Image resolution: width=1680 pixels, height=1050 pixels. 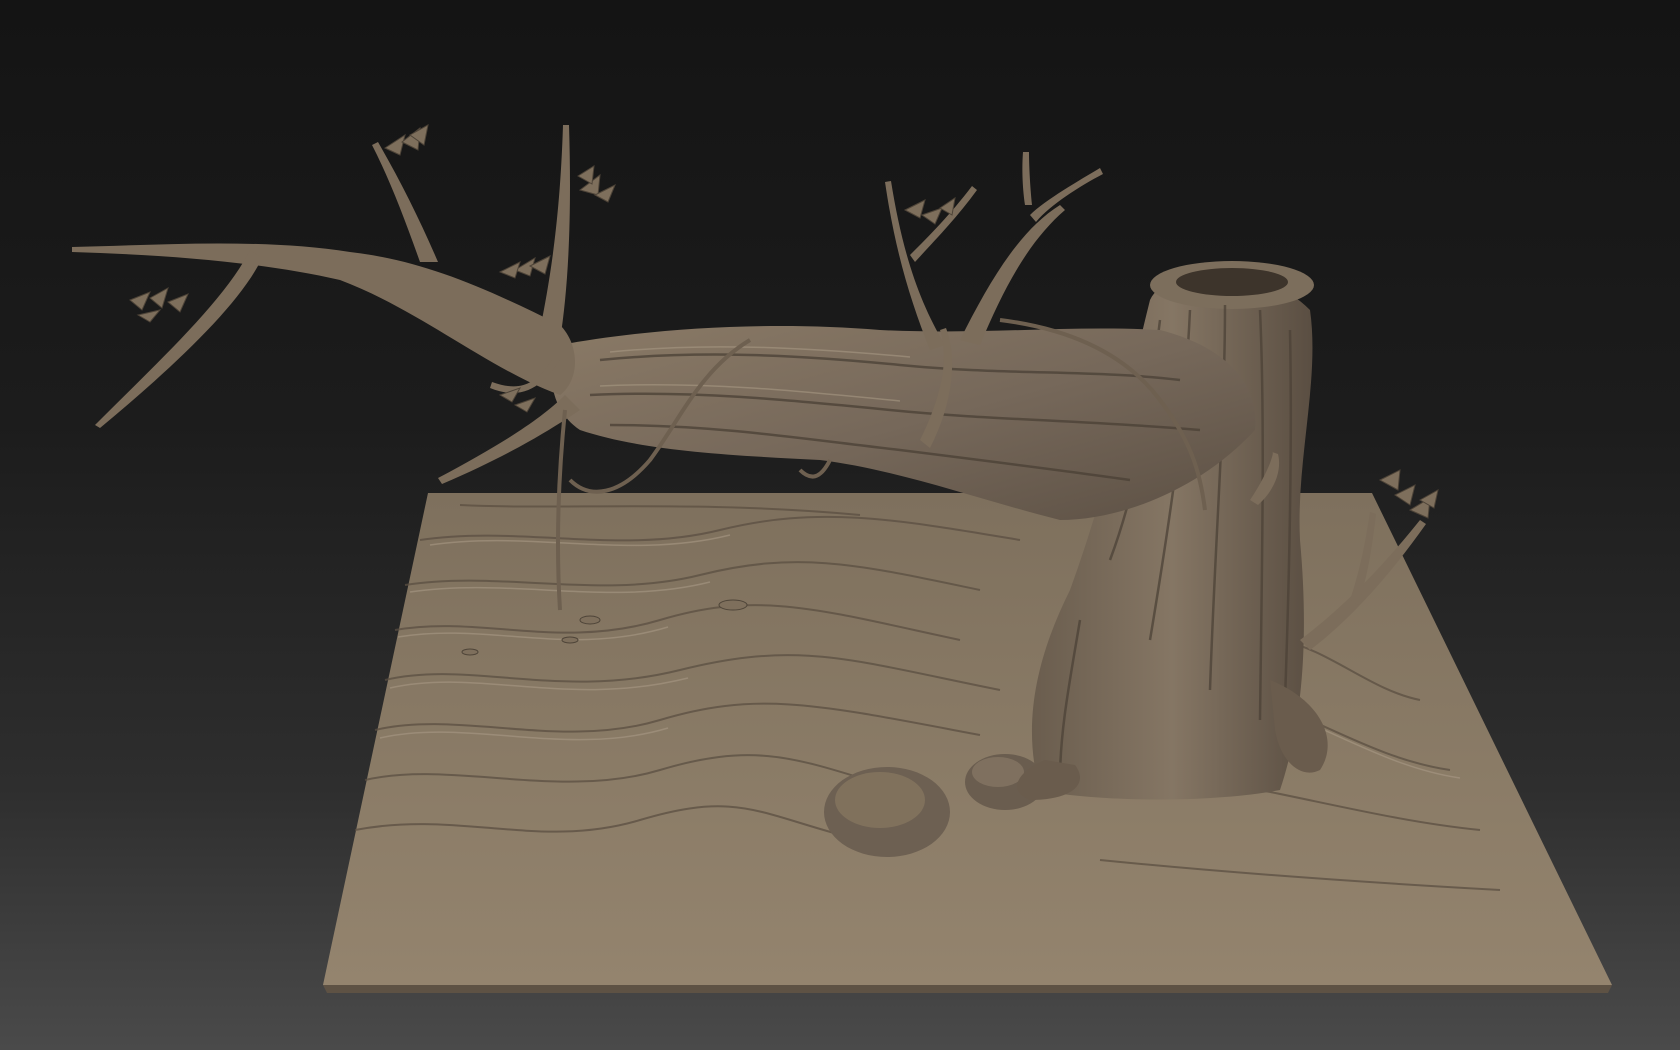 What do you see at coordinates (159, 304) in the screenshot?
I see `leaf-cluster-left` at bounding box center [159, 304].